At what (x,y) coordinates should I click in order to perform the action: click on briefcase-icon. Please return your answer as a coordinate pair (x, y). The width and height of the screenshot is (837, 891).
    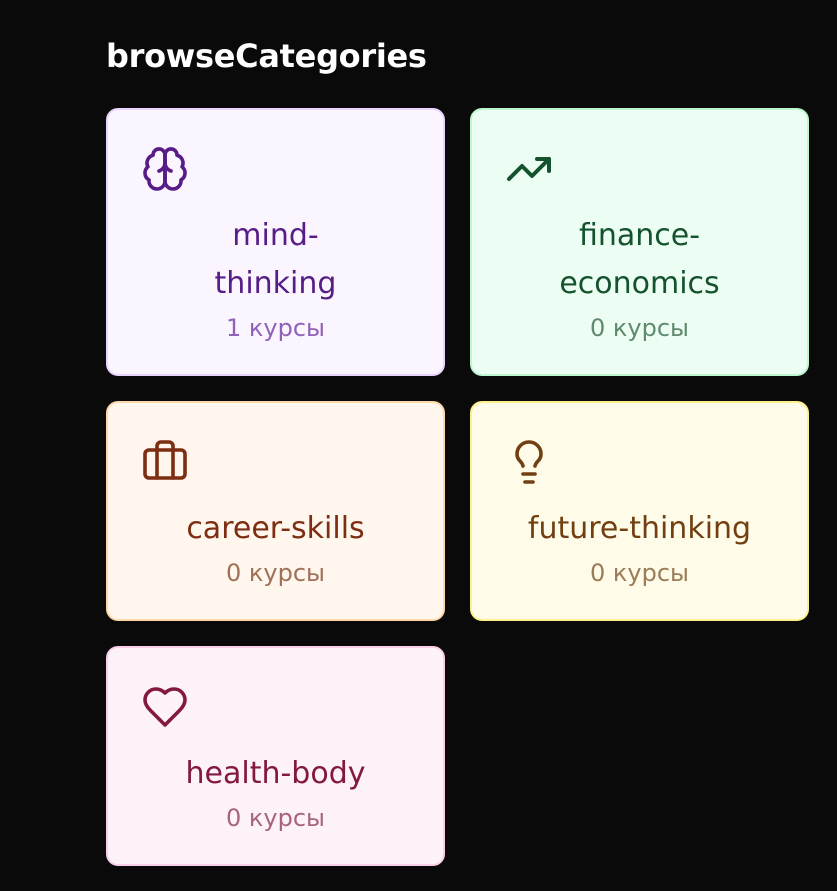
    Looking at the image, I should click on (165, 462).